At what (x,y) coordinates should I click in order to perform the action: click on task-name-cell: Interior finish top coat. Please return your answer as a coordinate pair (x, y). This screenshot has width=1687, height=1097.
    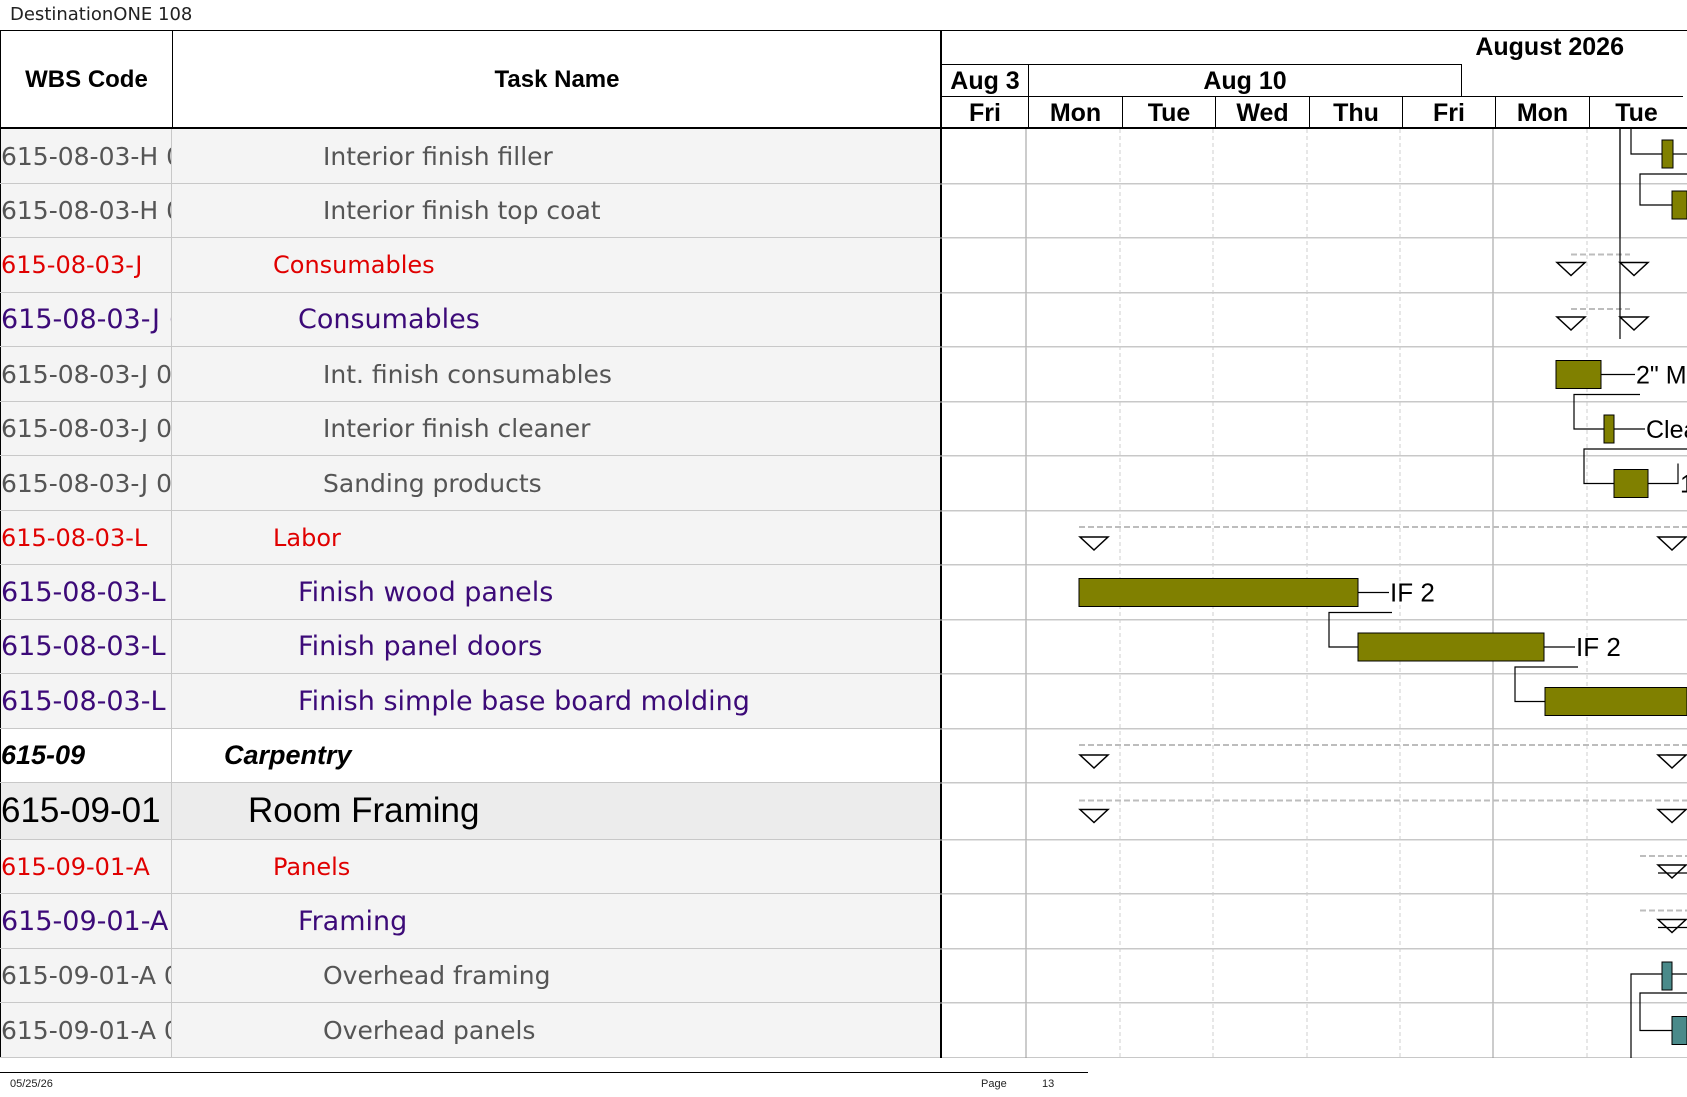
    Looking at the image, I should click on (556, 210).